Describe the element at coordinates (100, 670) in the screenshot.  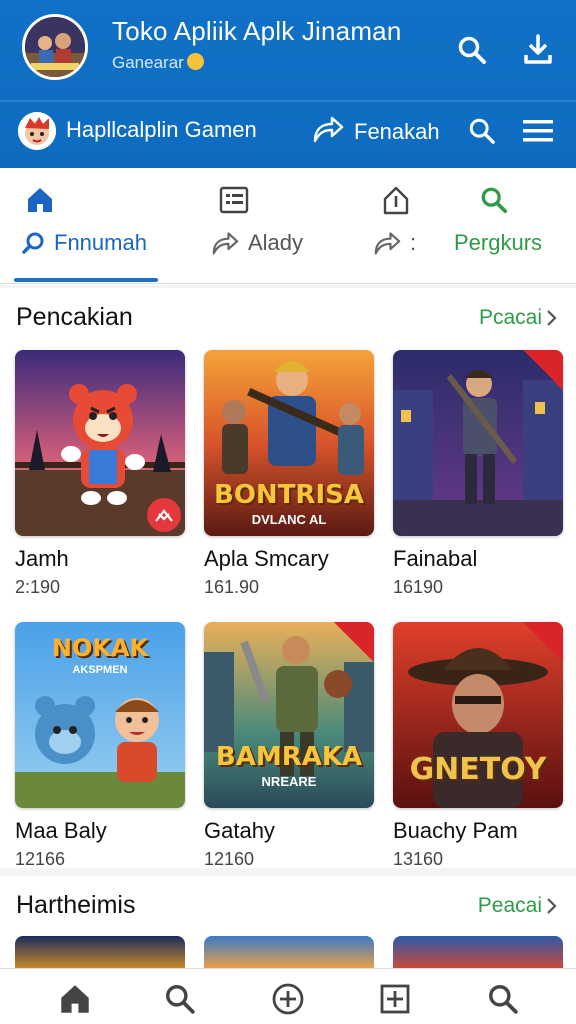
I see `game-art-subtitle: AKSPMEN` at that location.